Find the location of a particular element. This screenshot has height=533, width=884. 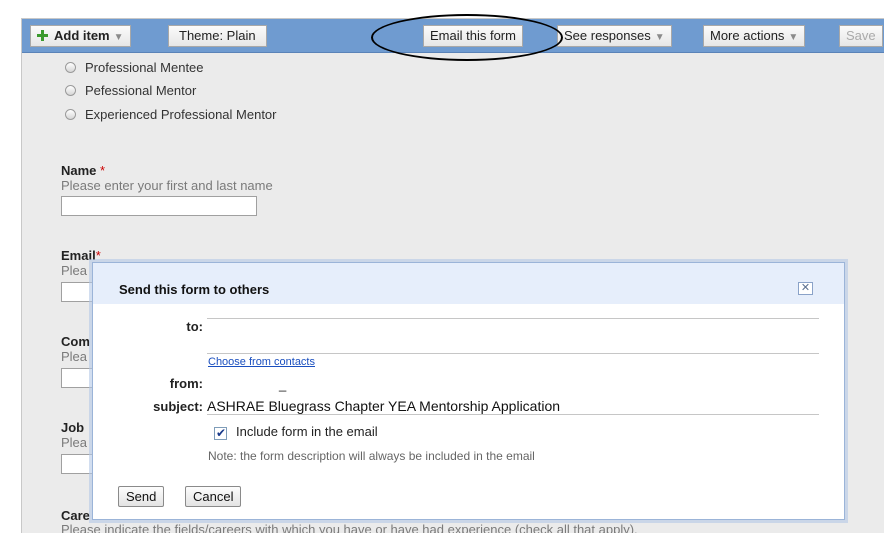

job-field-title: Job is located at coordinates (73, 427).